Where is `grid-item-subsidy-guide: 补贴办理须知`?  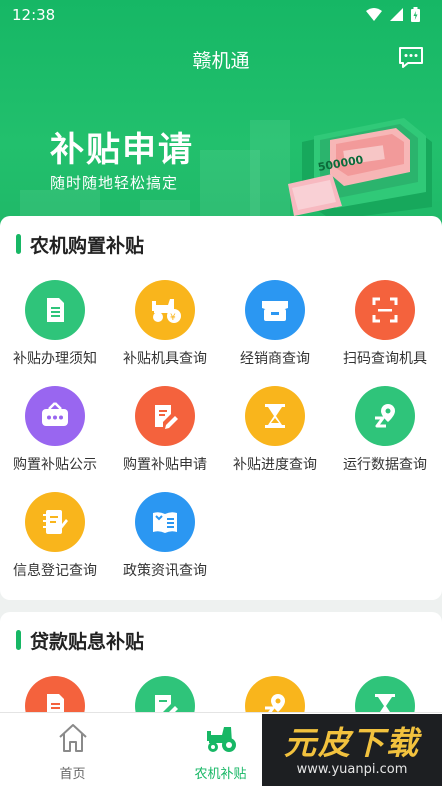
grid-item-subsidy-guide: 补贴办理须知 is located at coordinates (55, 331).